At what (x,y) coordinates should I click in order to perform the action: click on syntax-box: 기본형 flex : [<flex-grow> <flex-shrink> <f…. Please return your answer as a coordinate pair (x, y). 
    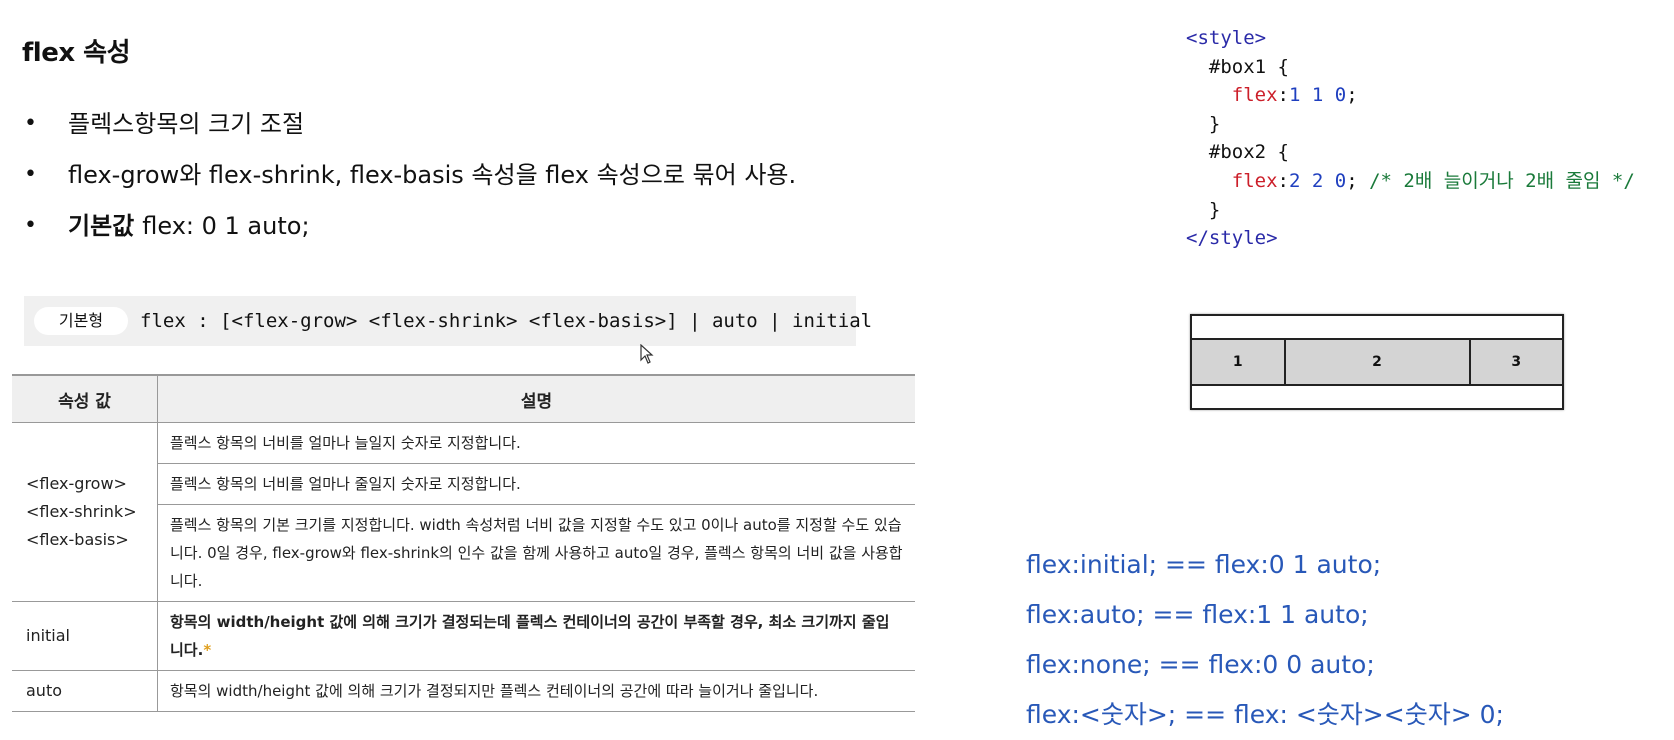
    Looking at the image, I should click on (448, 321).